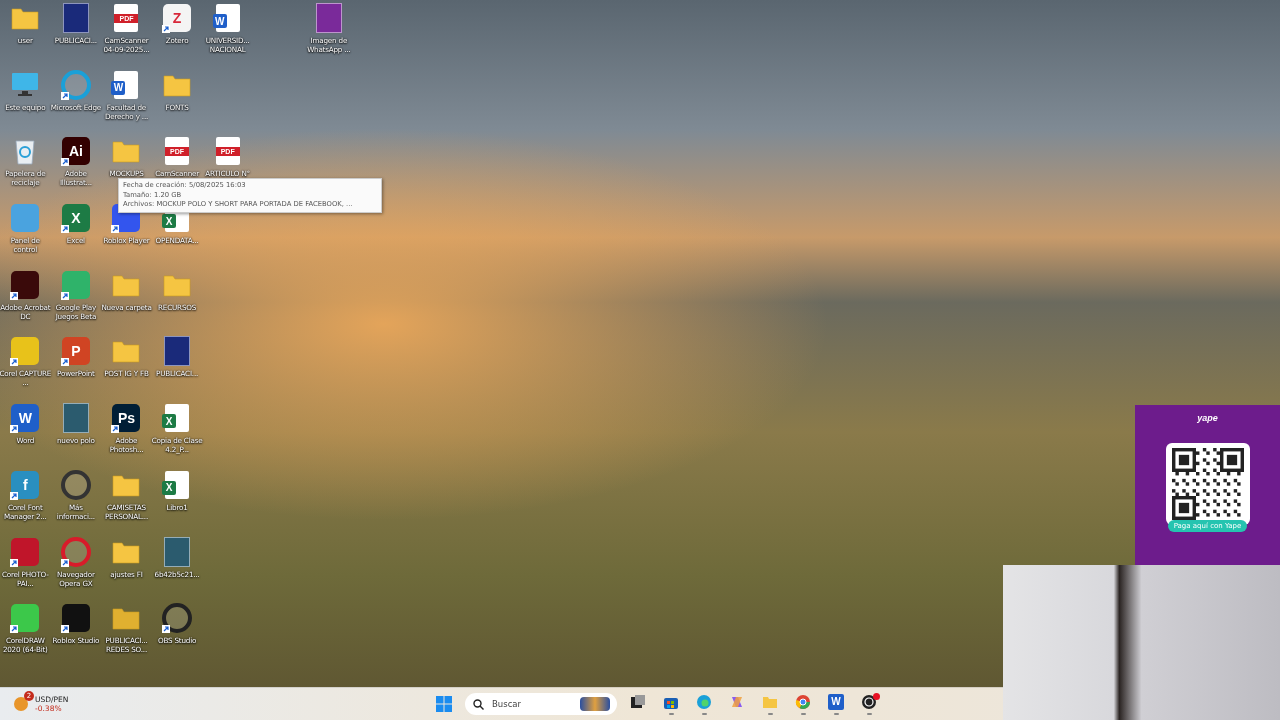  What do you see at coordinates (532, 704) in the screenshot?
I see `search-input: Buscar` at bounding box center [532, 704].